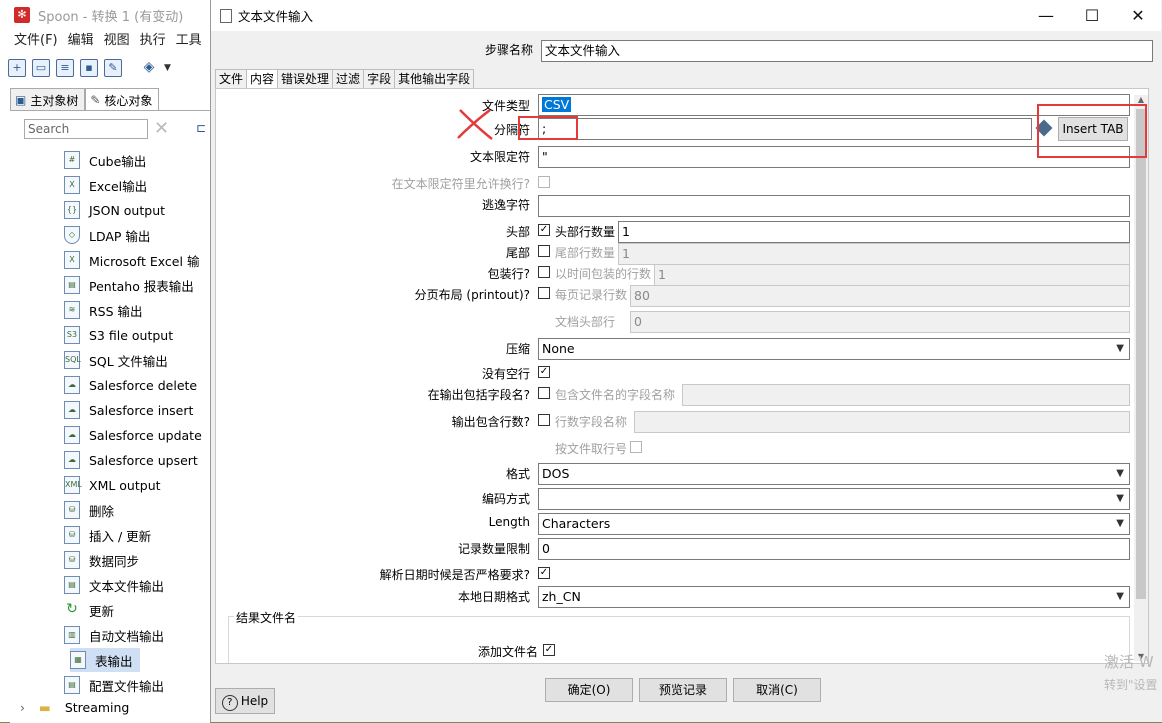 This screenshot has height=723, width=1162. I want to click on explore-icon: ≡, so click(65, 68).